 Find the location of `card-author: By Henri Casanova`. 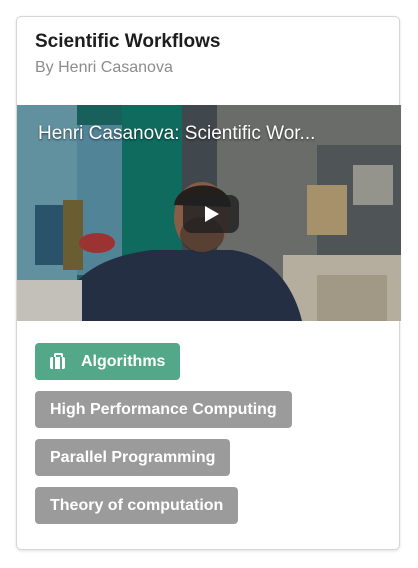

card-author: By Henri Casanova is located at coordinates (104, 67).